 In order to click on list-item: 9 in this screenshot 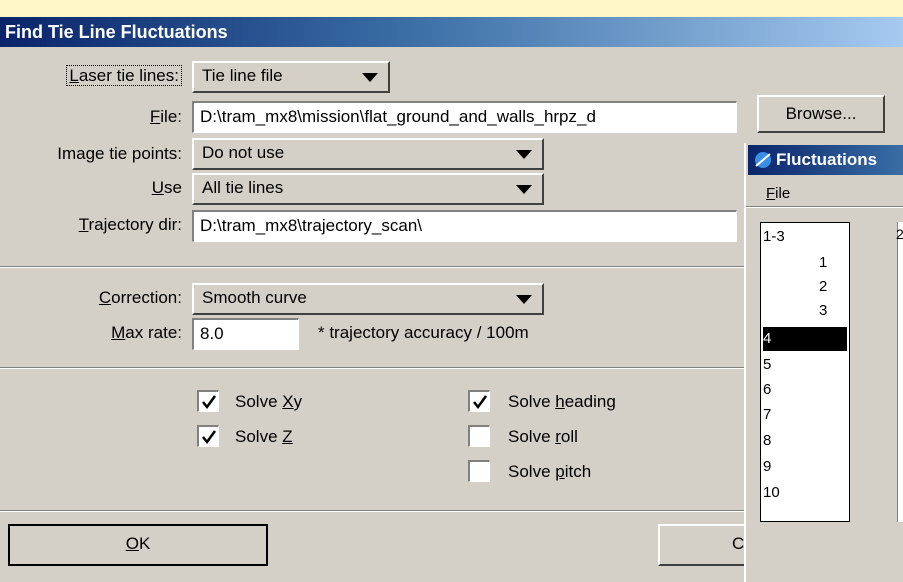, I will do `click(805, 467)`.